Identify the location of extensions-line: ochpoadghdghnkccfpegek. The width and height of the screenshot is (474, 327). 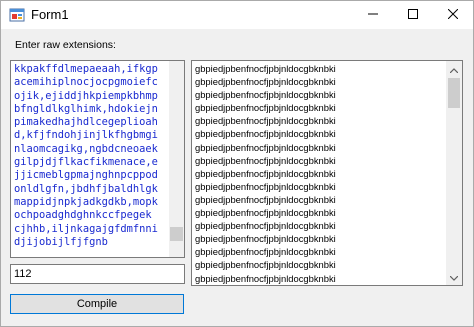
(83, 215).